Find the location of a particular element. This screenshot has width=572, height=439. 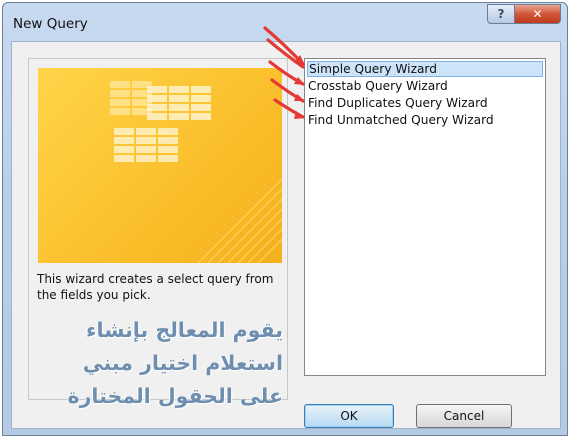

list-item-find-duplicates-query-wizard: Find Duplicates Query Wizard is located at coordinates (425, 103).